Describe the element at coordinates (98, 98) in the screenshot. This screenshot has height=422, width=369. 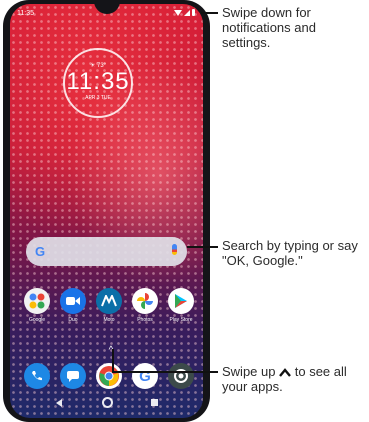
I see `clock-date: APR 3 TUE` at that location.